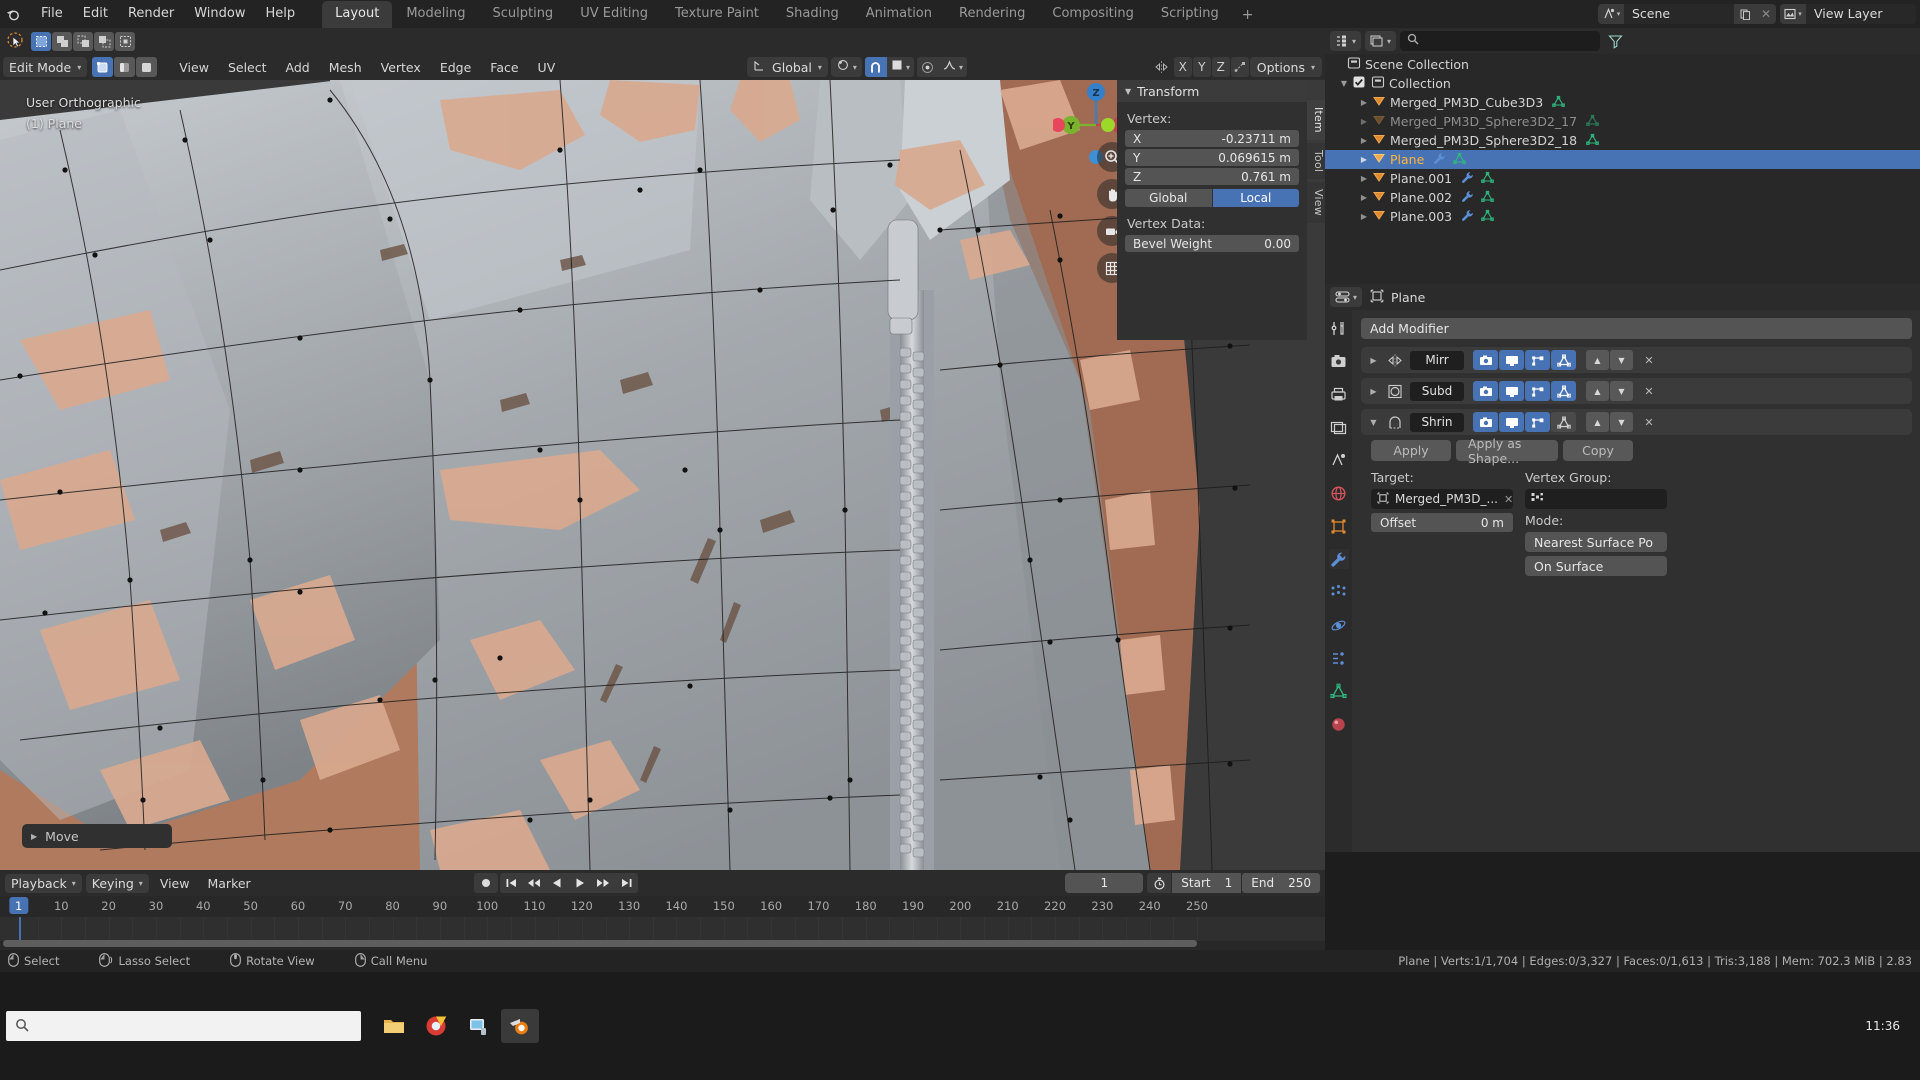  I want to click on modifier-name-field: Mirr, so click(1437, 360).